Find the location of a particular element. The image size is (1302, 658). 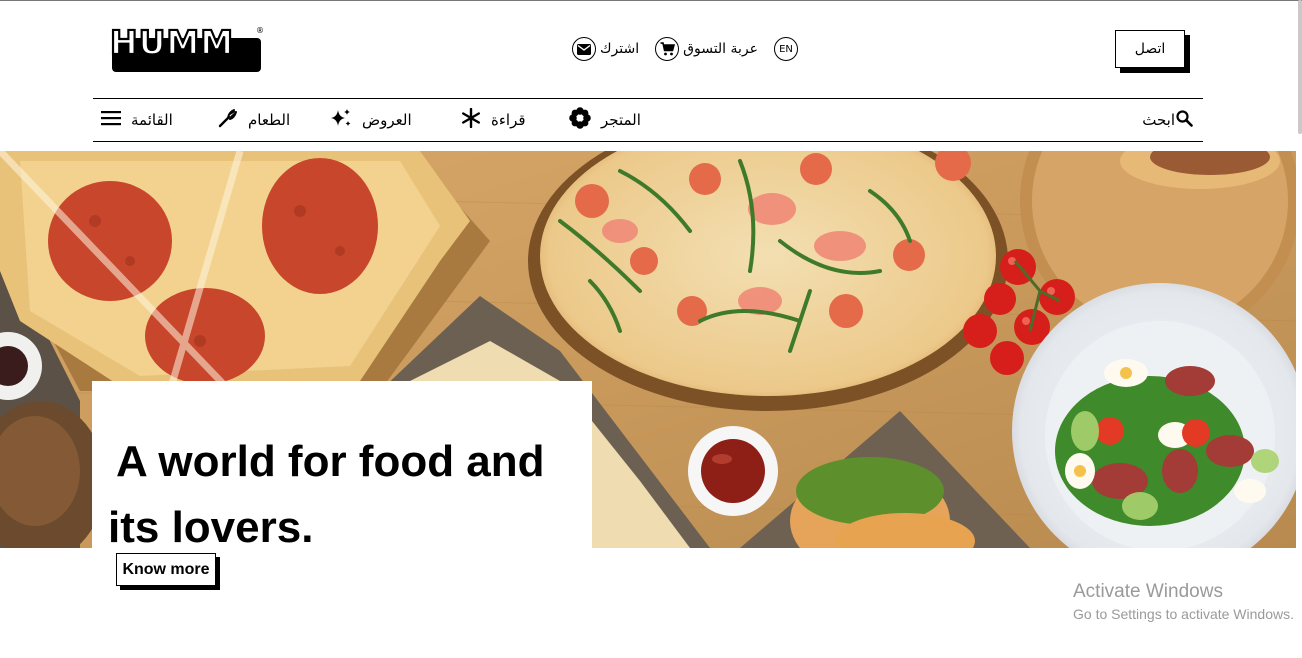

subscribe-label: اشترك is located at coordinates (620, 49).